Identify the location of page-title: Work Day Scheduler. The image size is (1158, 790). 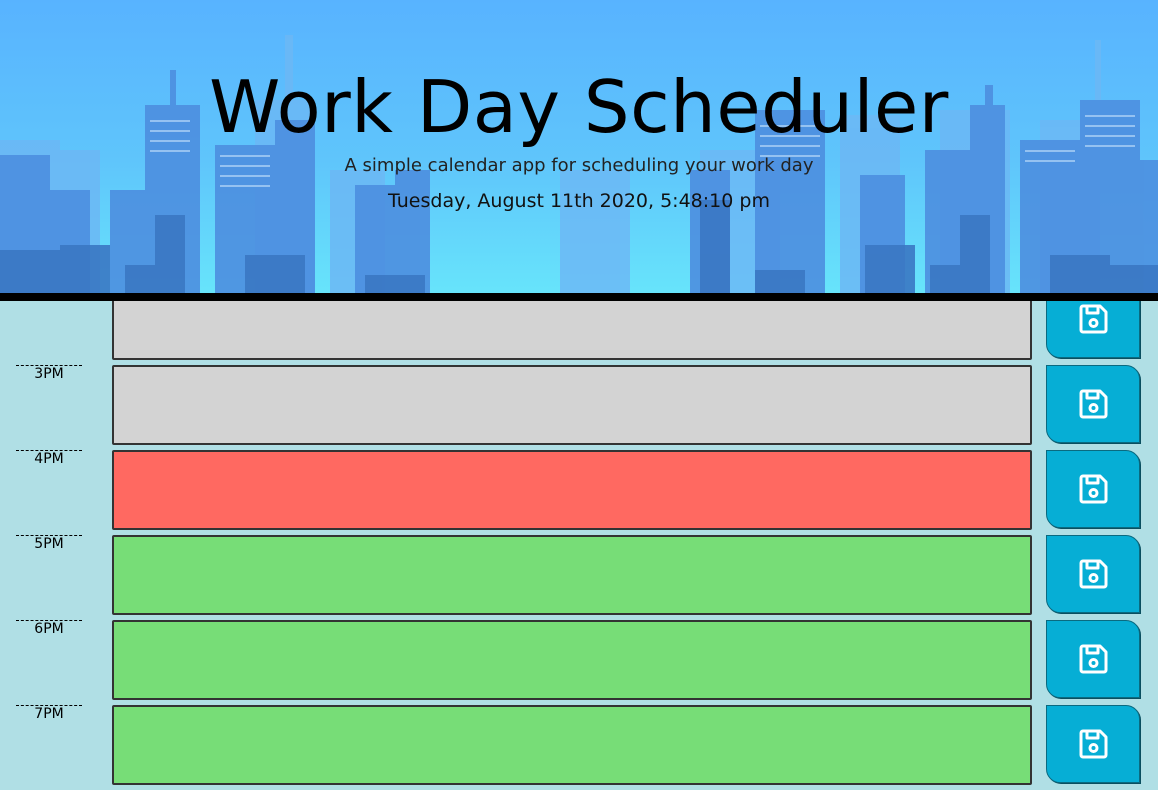
(579, 107).